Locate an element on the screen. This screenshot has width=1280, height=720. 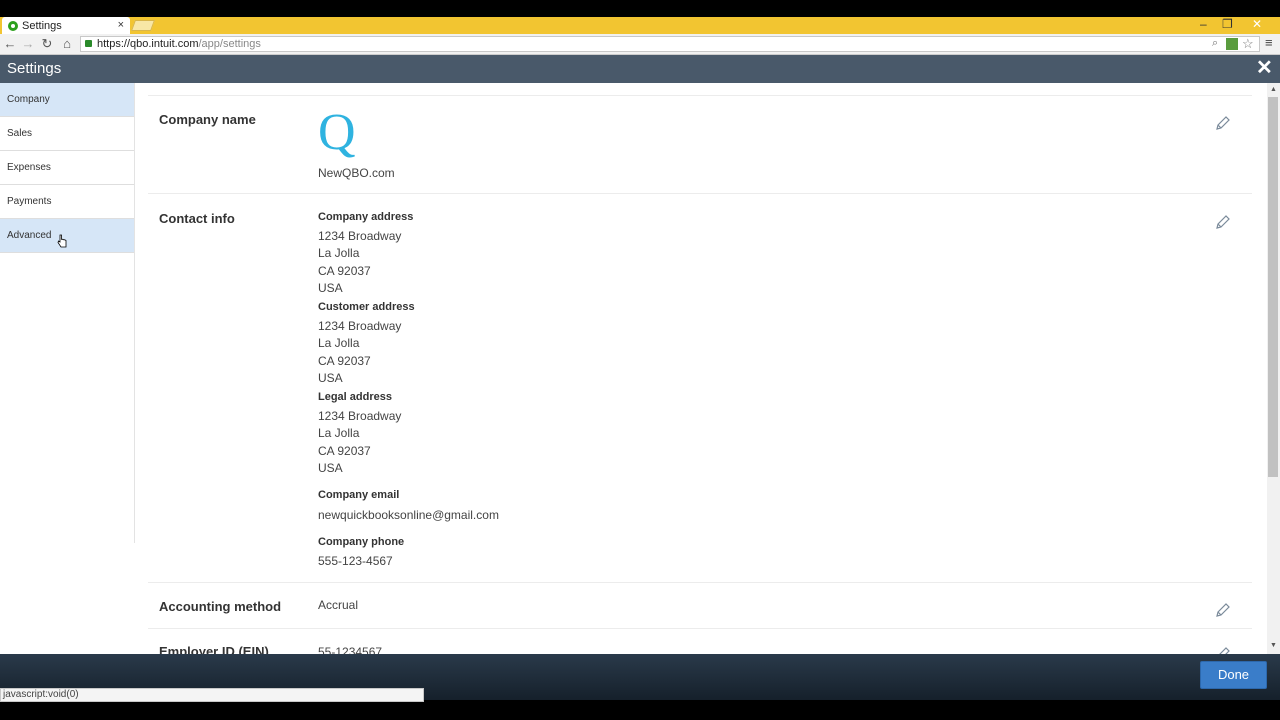
zoom-icon: ⌕ is located at coordinates (1215, 43).